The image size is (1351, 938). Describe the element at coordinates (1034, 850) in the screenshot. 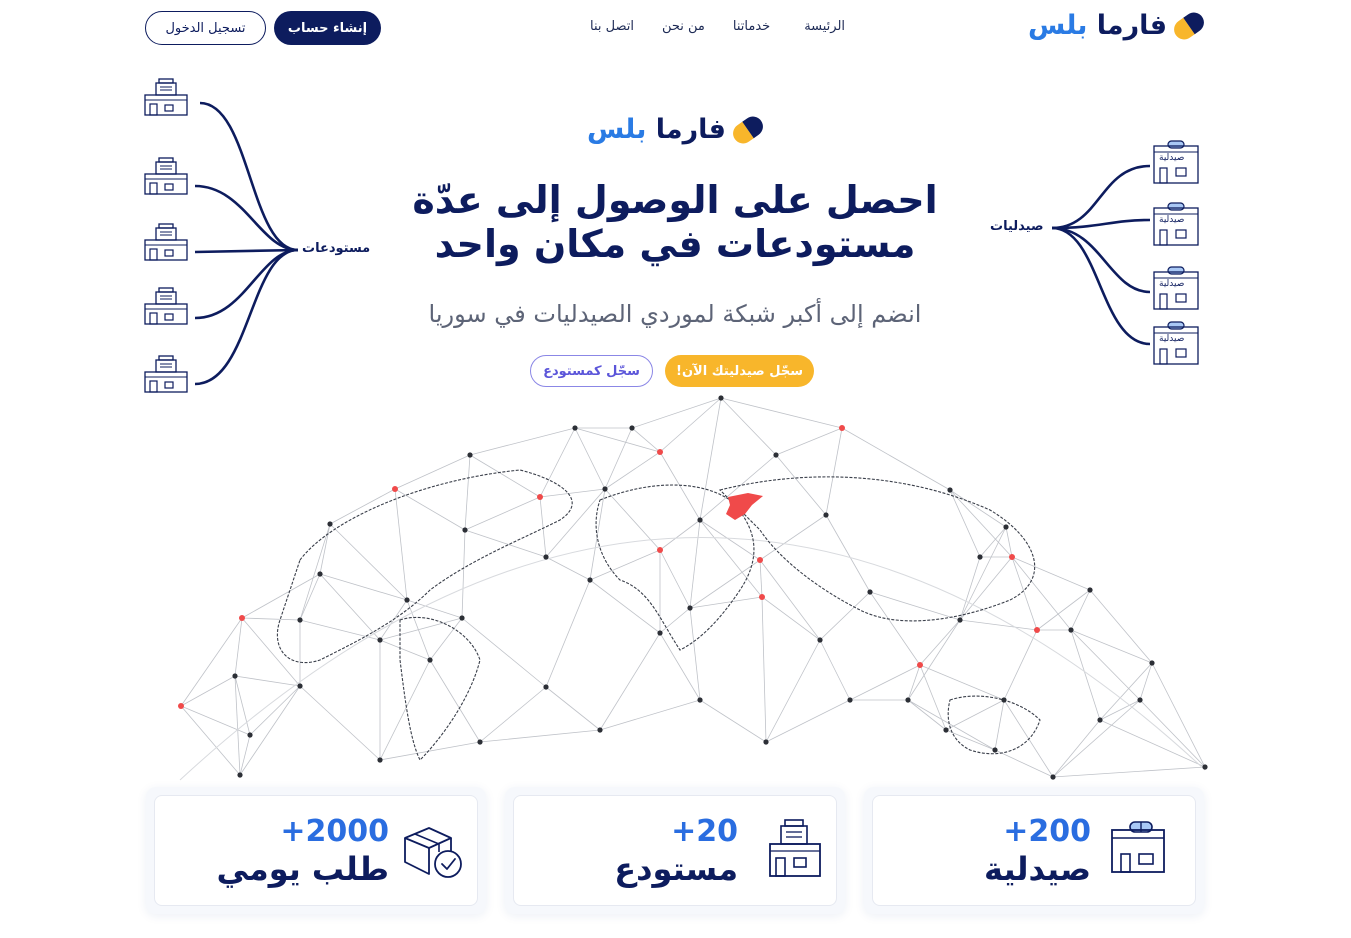

I see `stat-card-pharmacies: +200 صيدلية` at that location.